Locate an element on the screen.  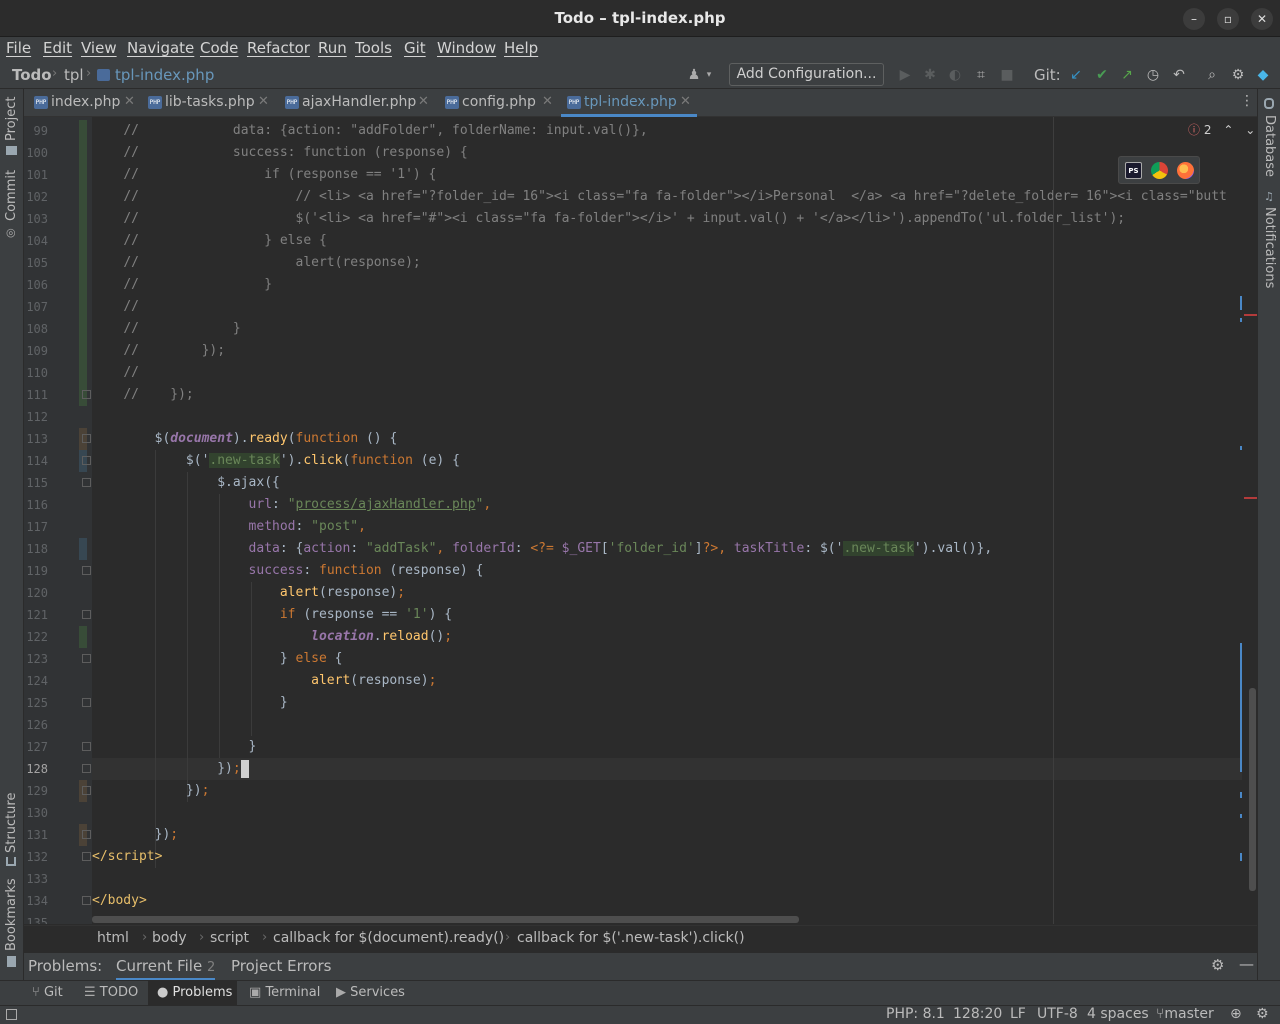
bookmarks-tool-button: Bookmarks is located at coordinates (11, 914).